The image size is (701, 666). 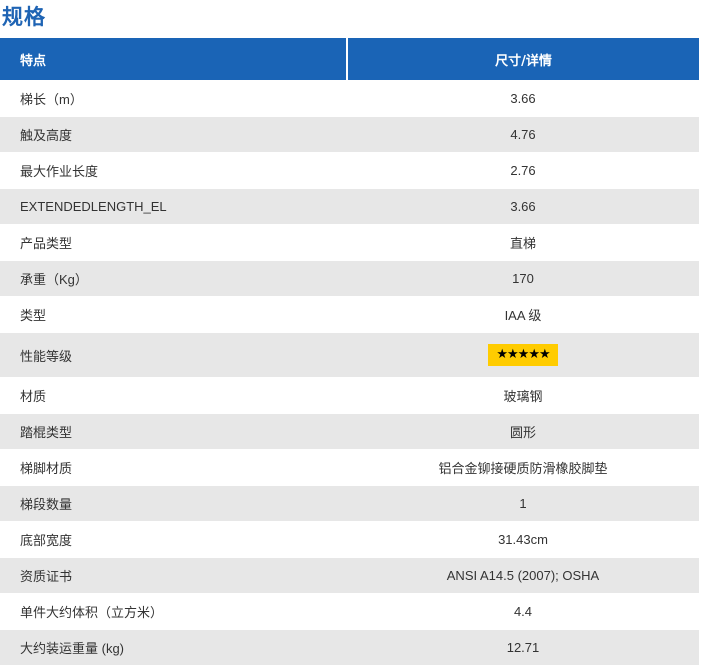 I want to click on table-row: 资质证书 ANSI A14.5 (2007); OSHA, so click(x=349, y=575).